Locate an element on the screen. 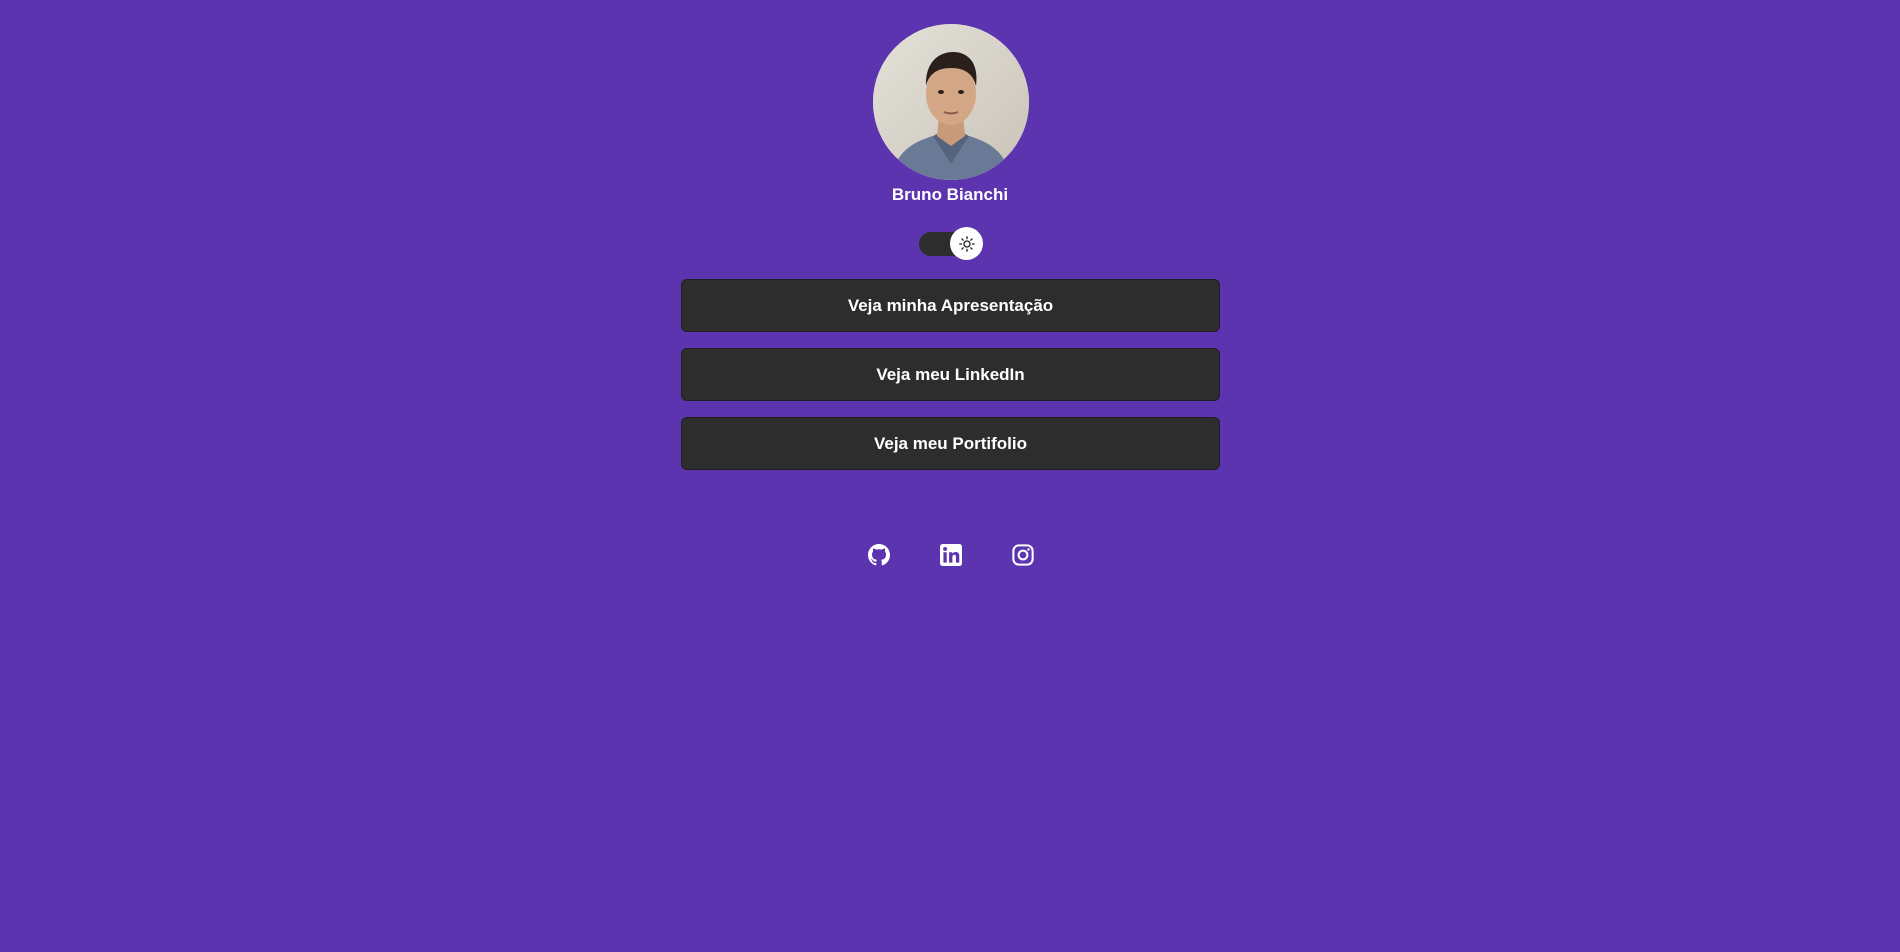 This screenshot has width=1900, height=952. github-icon is located at coordinates (879, 555).